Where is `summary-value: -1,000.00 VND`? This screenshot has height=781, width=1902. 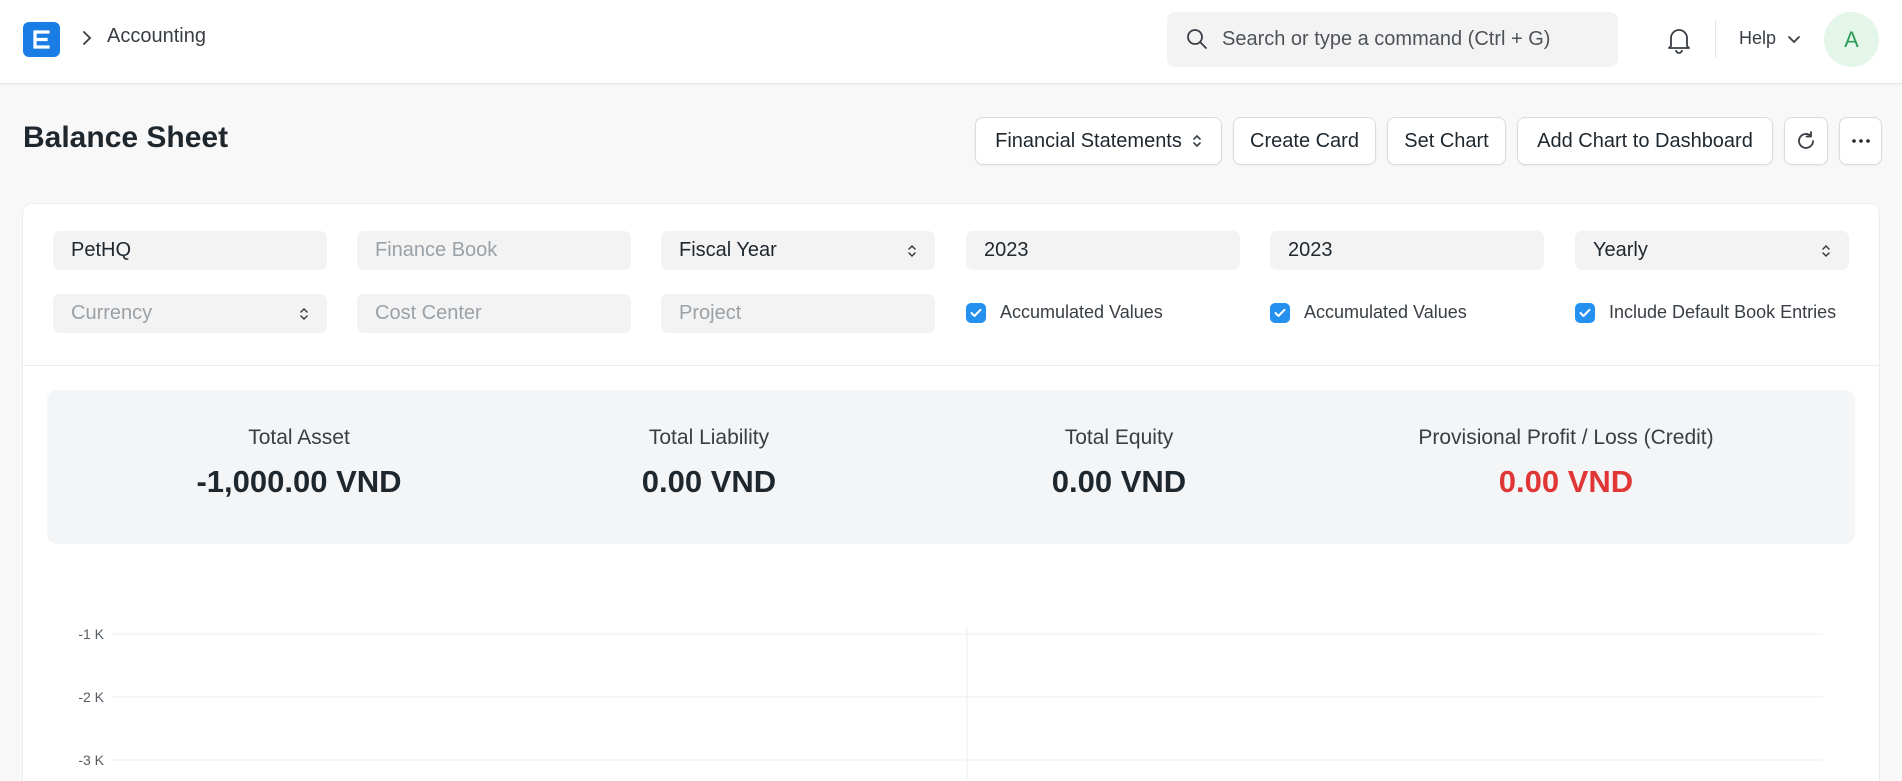
summary-value: -1,000.00 VND is located at coordinates (299, 481).